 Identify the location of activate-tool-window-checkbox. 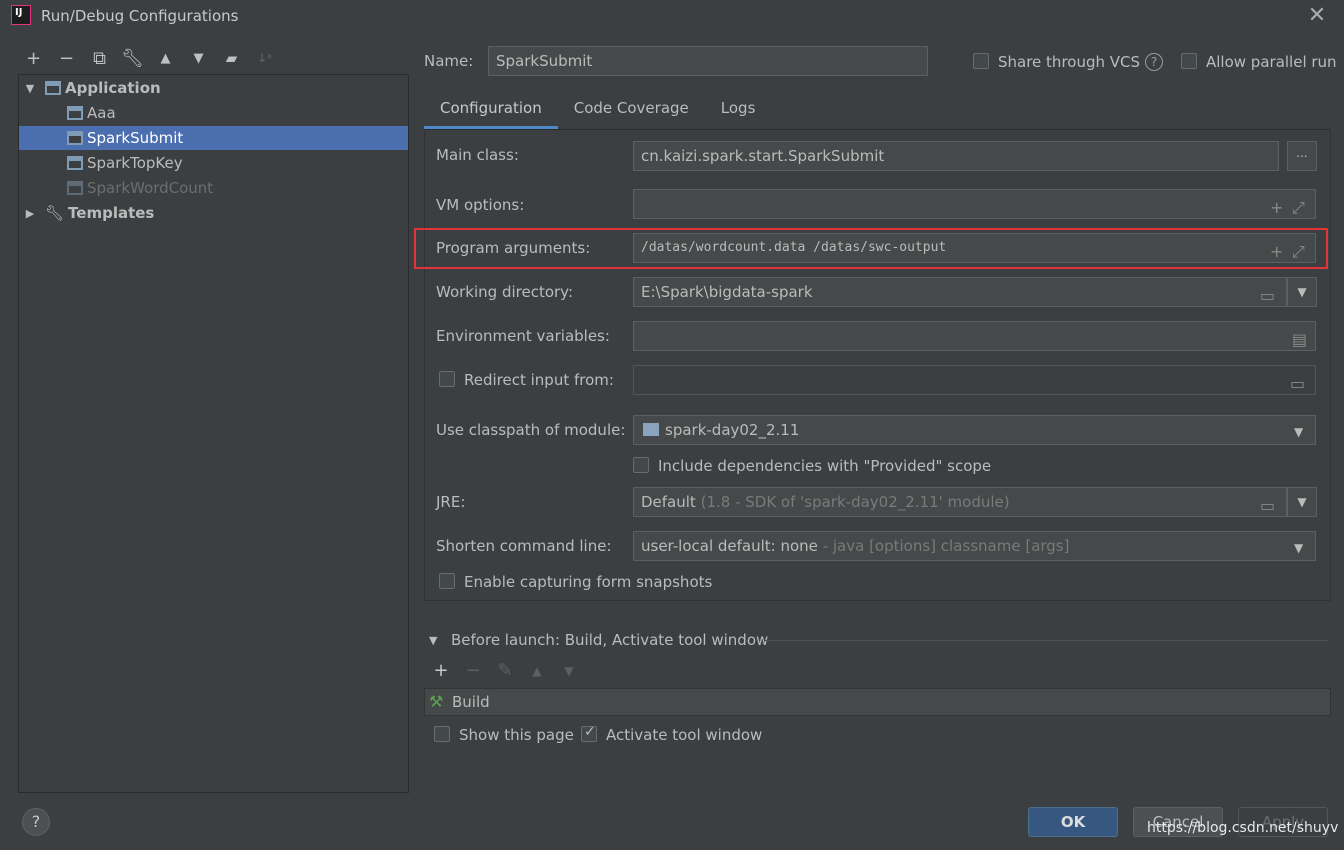
(589, 733).